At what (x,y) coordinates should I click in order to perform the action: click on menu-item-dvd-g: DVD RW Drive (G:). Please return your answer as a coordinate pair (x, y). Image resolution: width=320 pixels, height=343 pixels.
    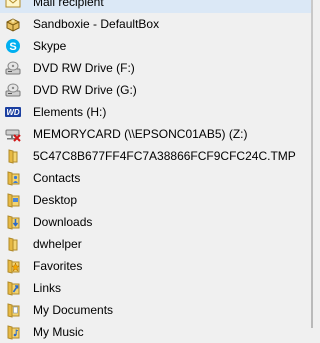
    Looking at the image, I should click on (156, 90).